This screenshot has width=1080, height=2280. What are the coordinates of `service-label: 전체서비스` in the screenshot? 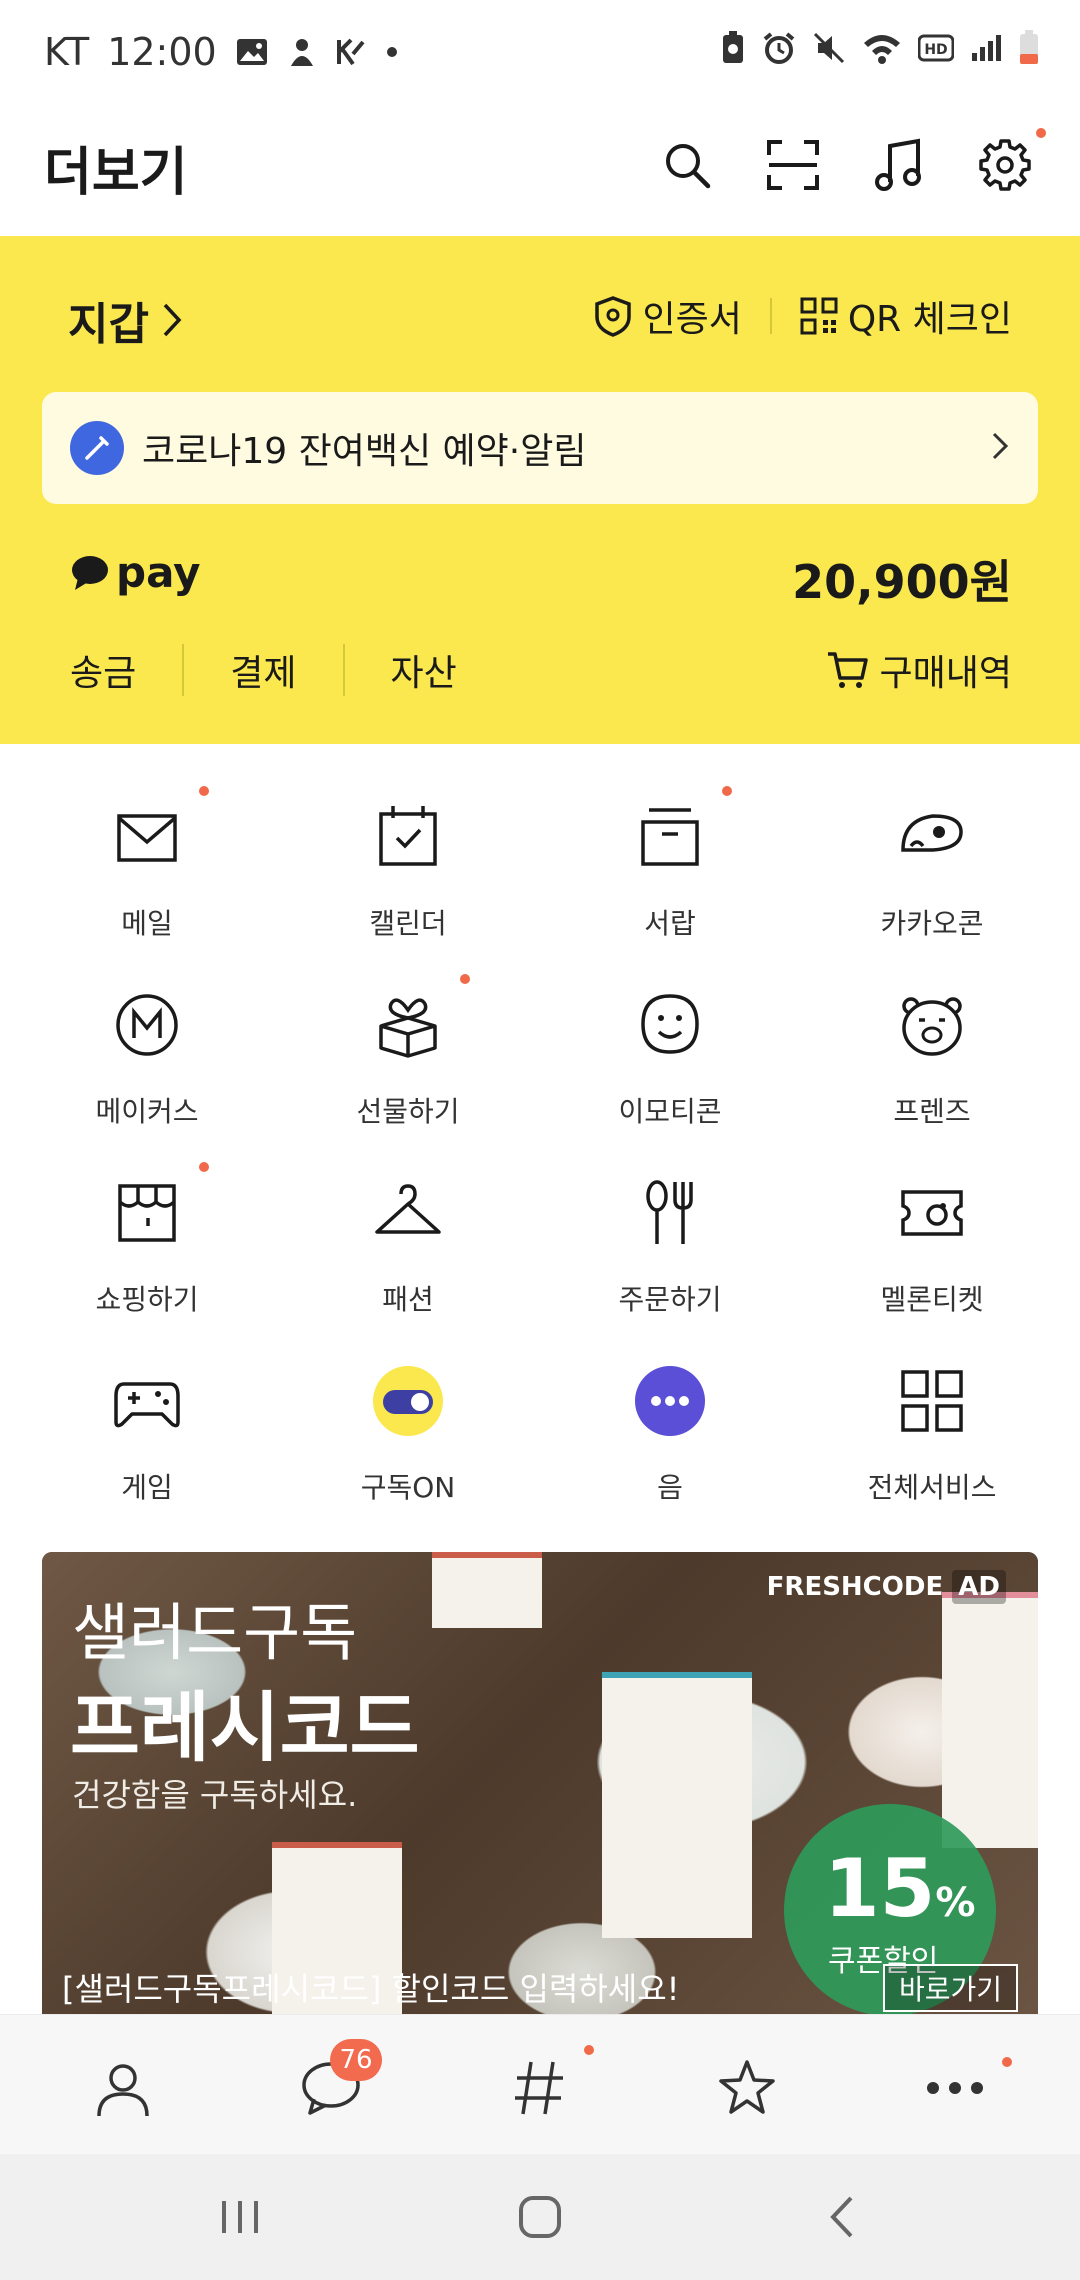 It's located at (932, 1487).